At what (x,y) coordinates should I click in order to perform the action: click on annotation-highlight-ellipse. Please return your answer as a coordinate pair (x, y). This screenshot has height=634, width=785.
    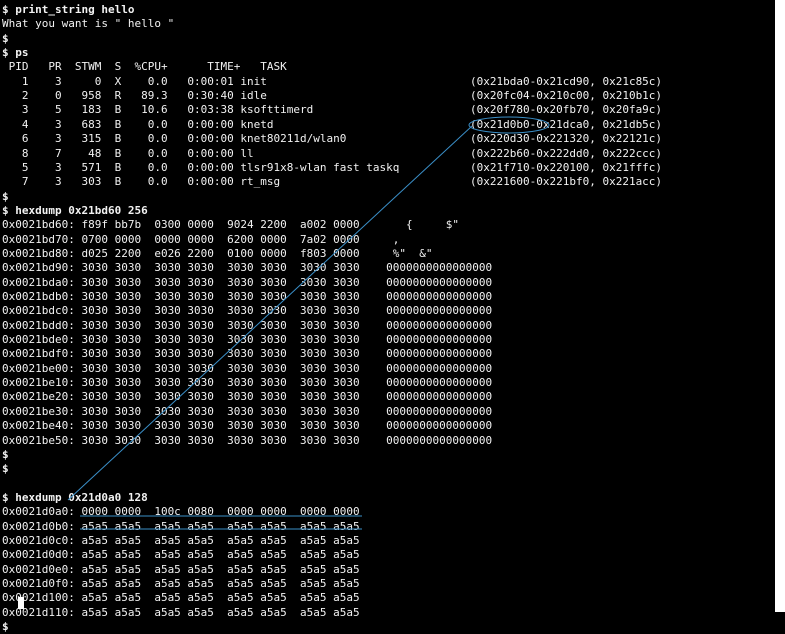
    Looking at the image, I should click on (509, 125).